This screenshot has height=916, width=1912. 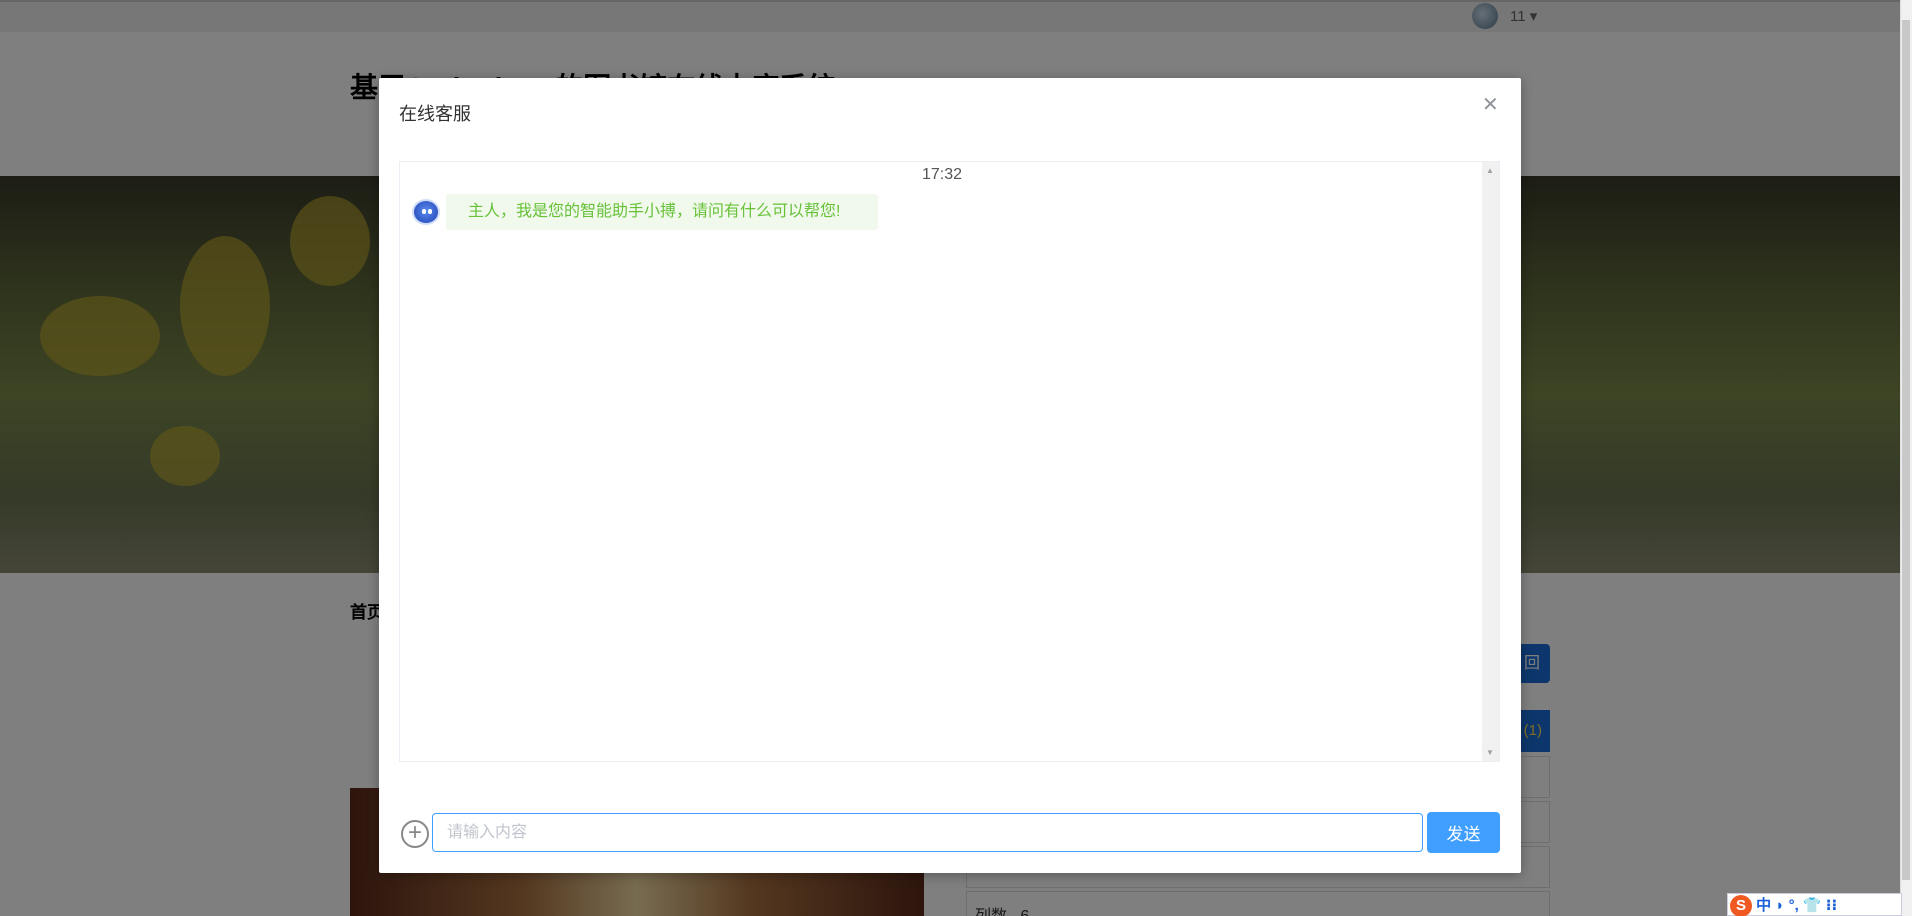 I want to click on robot-icon, so click(x=426, y=212).